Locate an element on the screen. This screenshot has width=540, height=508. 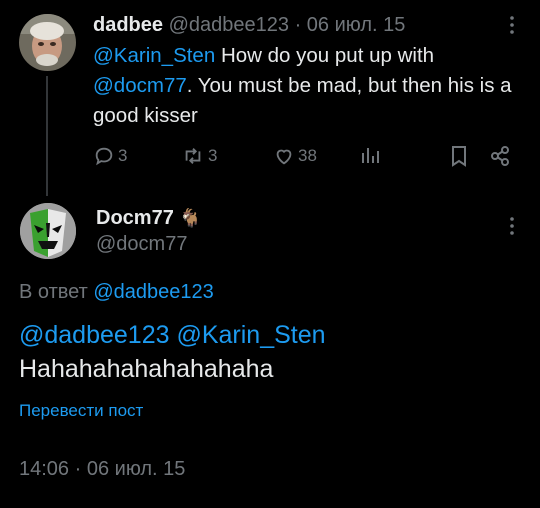
reply-to-mention: @dadbee123 is located at coordinates (153, 292).